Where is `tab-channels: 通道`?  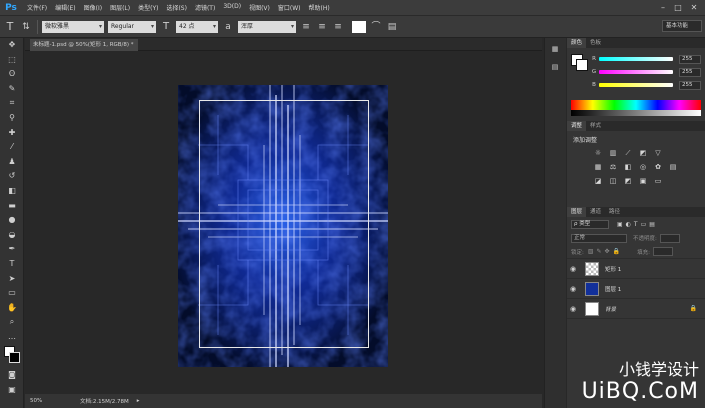 tab-channels: 通道 is located at coordinates (595, 212).